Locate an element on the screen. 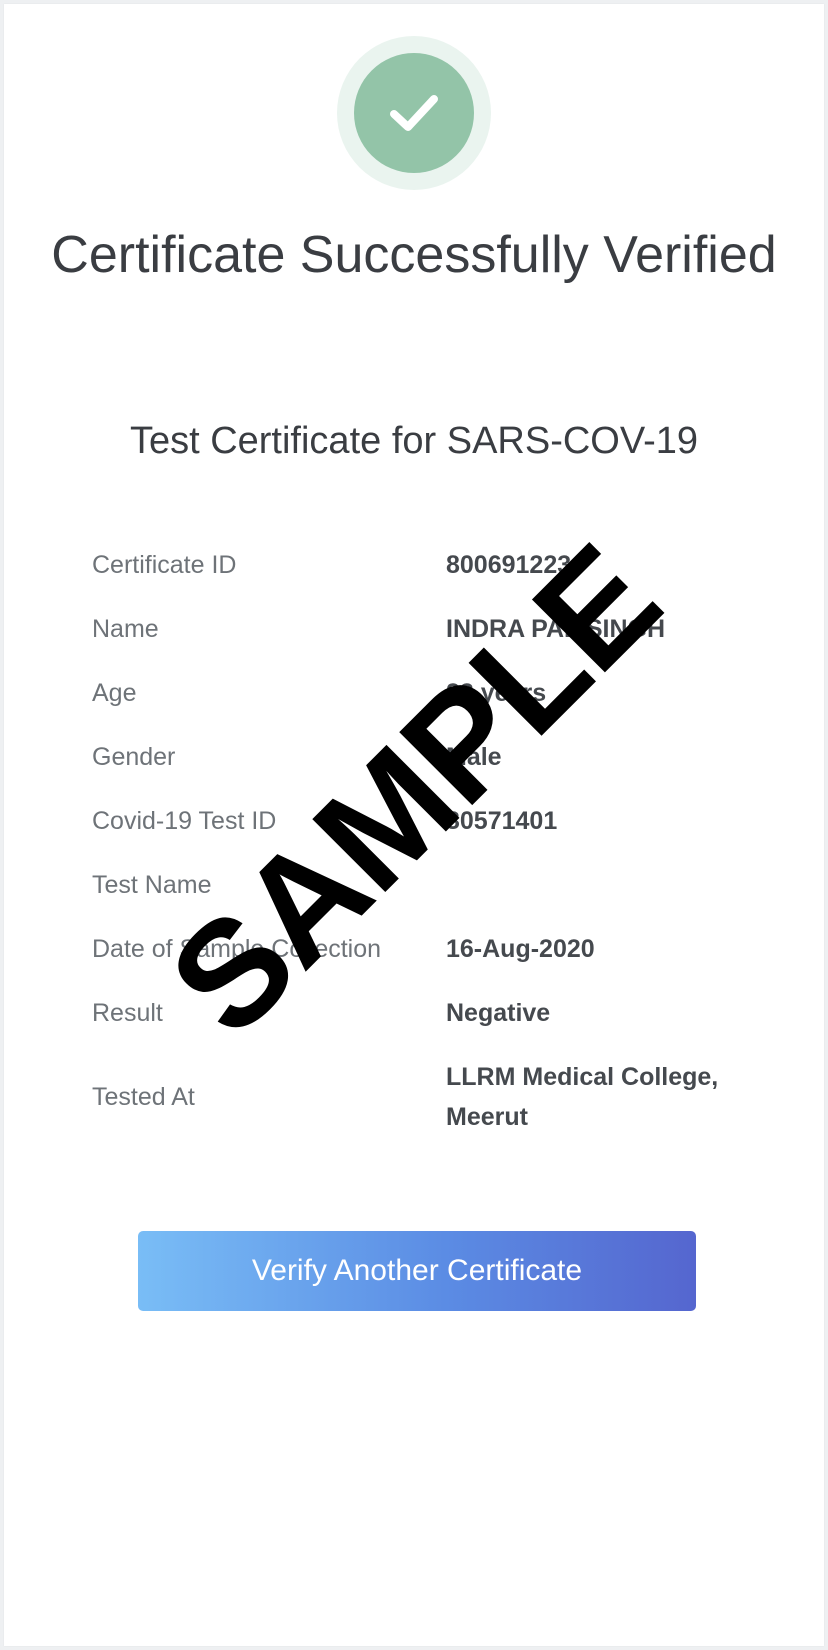  detail-row-name: Name INDRA PAL SINGH is located at coordinates (422, 629).